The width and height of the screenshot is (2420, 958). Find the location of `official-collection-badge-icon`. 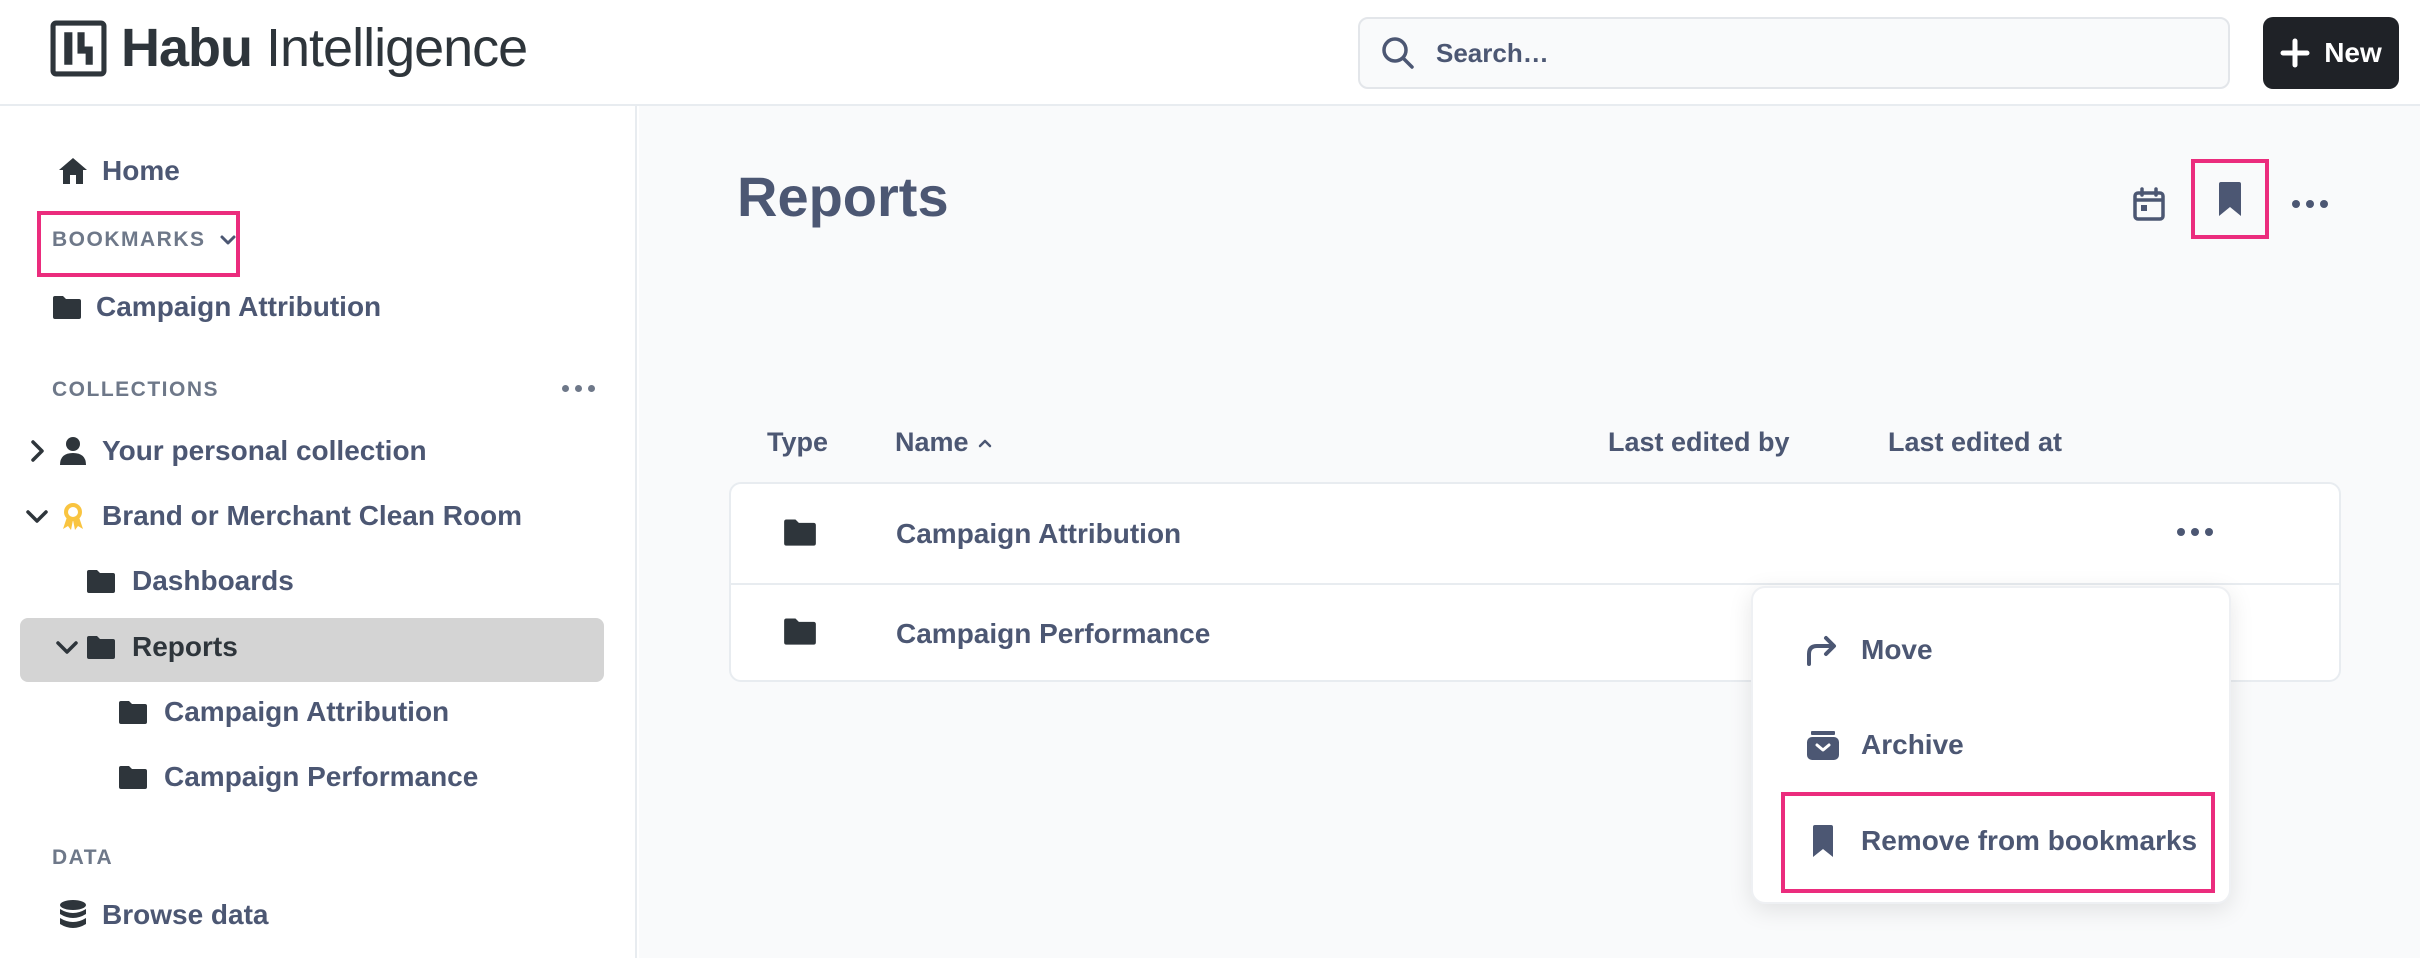

official-collection-badge-icon is located at coordinates (73, 516).